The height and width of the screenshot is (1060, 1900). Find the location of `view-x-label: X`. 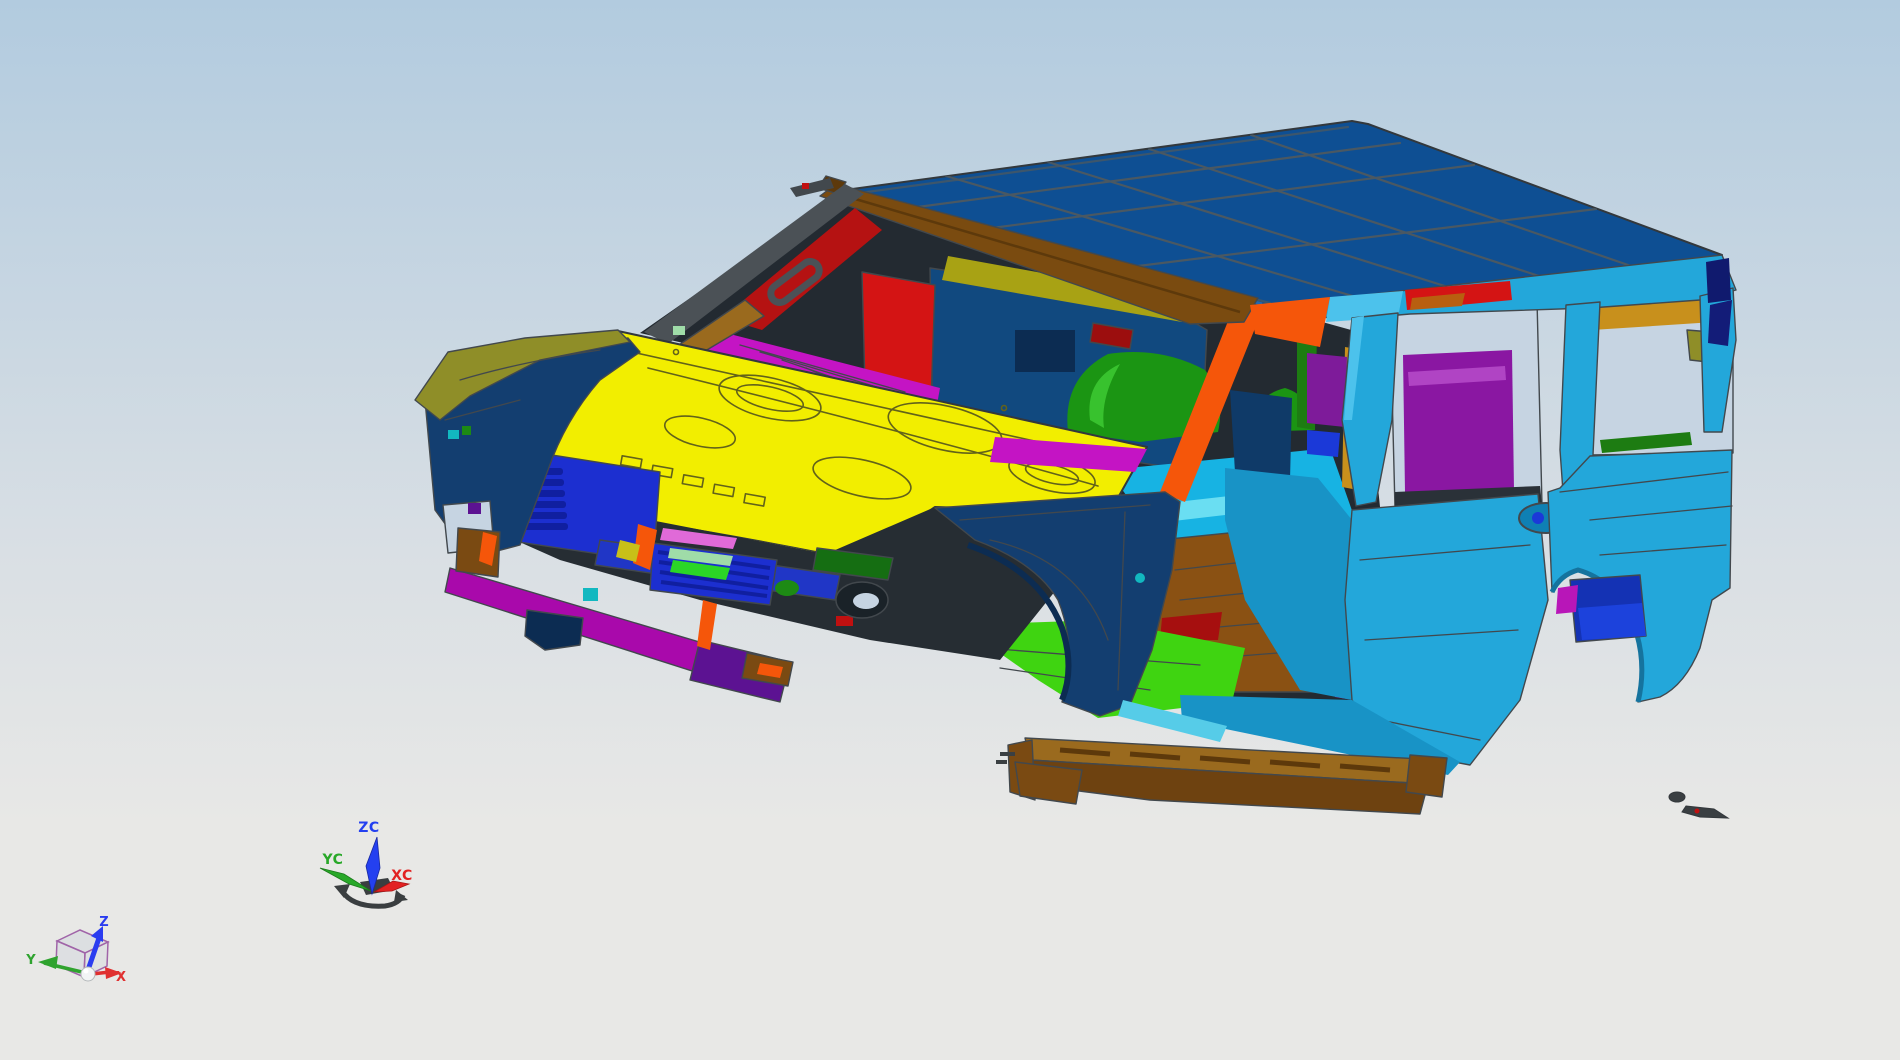

view-x-label: X is located at coordinates (121, 977).